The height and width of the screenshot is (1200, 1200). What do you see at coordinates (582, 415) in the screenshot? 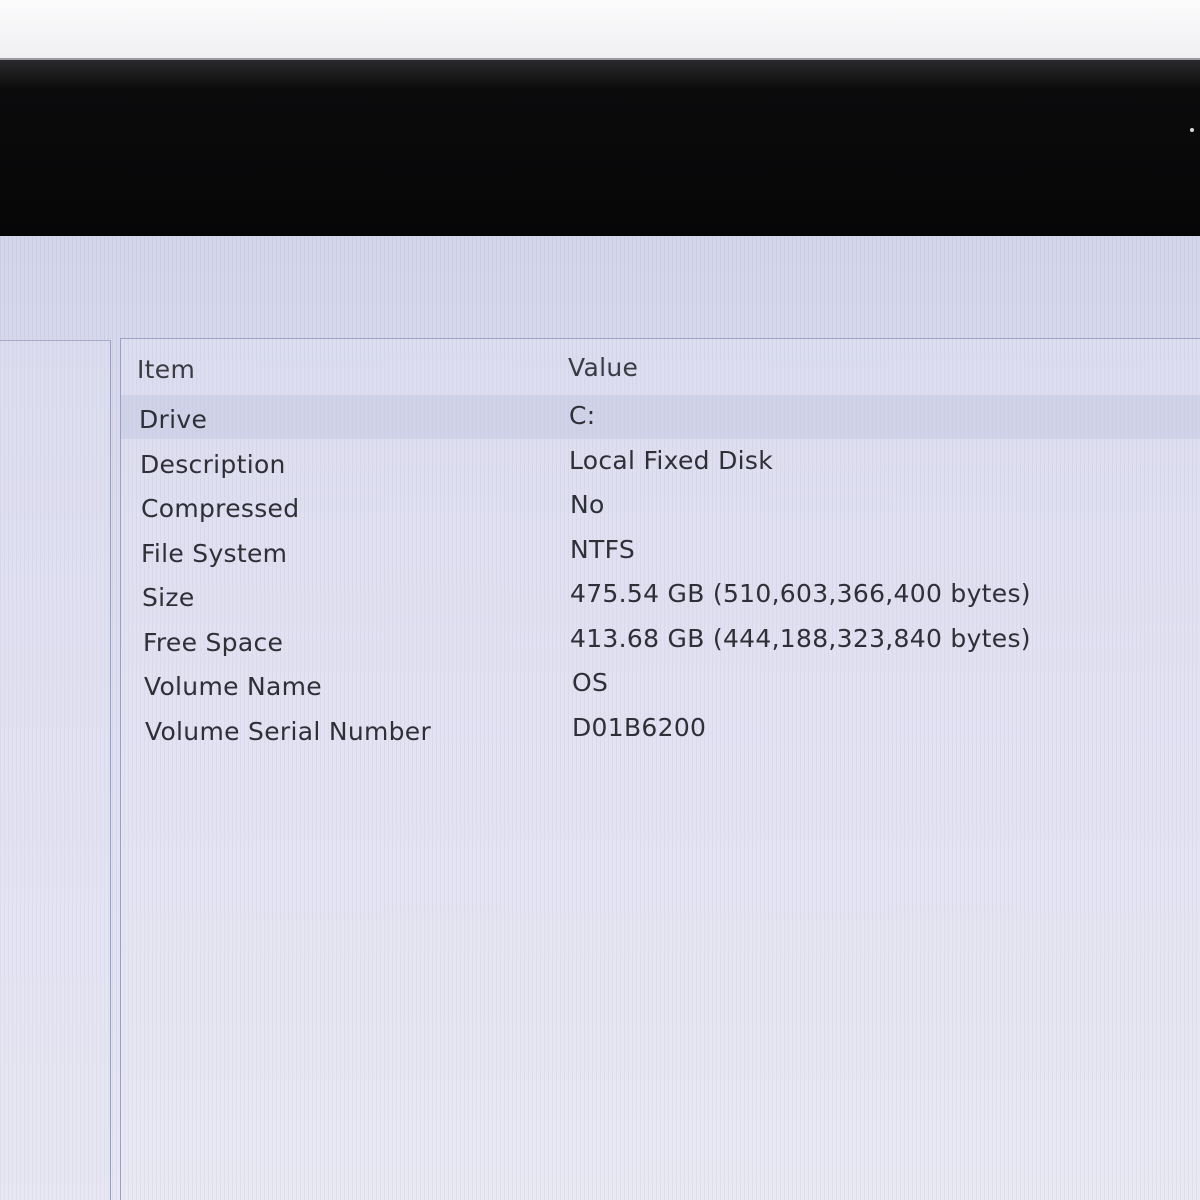
I see `row-value: C:` at bounding box center [582, 415].